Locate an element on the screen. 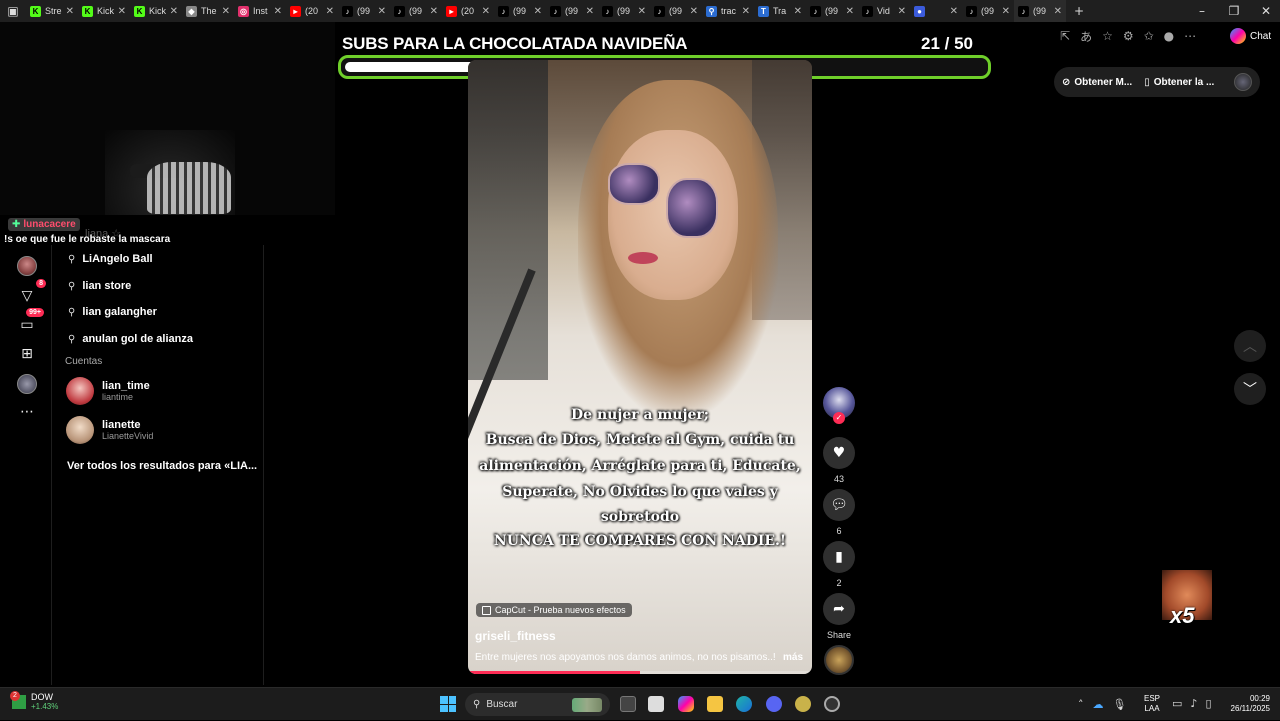 This screenshot has width=1280, height=721. edge-icon is located at coordinates (744, 704).